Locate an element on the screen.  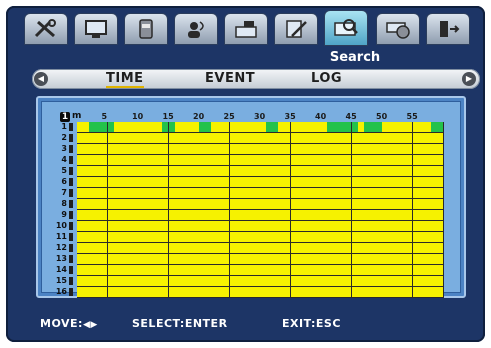
left-right-arrows-icon: ◀▶ is located at coordinates (90, 325).